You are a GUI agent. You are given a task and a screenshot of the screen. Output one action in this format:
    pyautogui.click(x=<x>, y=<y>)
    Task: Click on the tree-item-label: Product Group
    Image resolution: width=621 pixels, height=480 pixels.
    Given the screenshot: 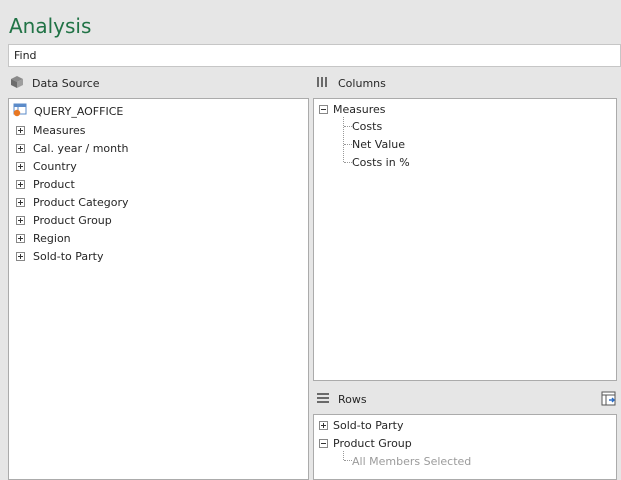 What is the action you would take?
    pyautogui.click(x=72, y=220)
    